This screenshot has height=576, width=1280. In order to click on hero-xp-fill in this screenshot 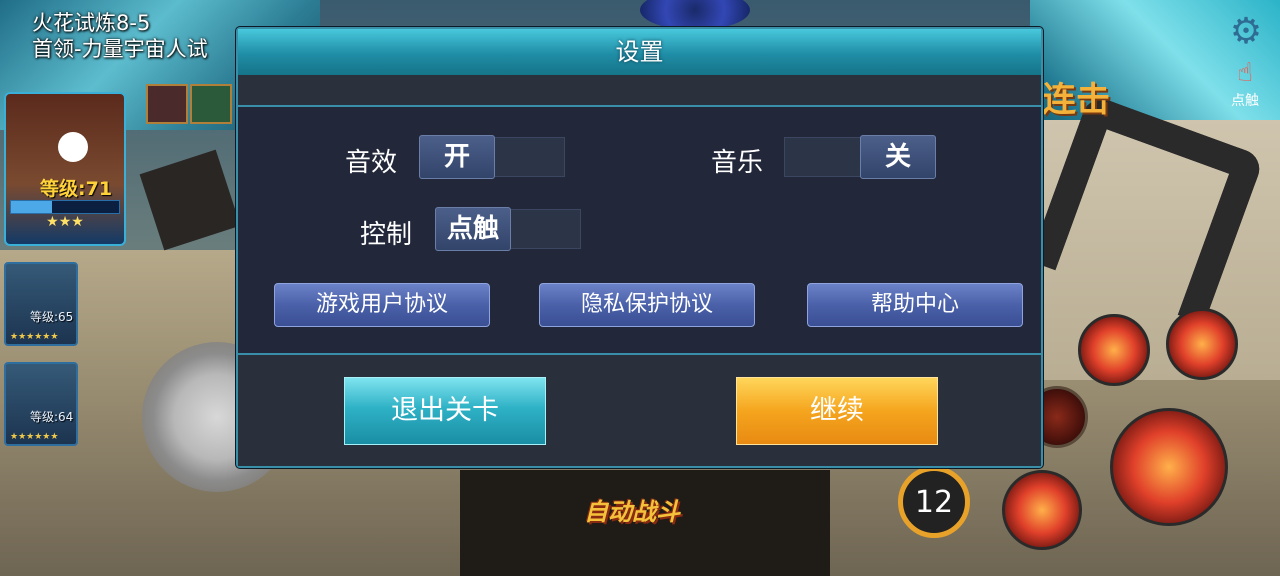, I will do `click(32, 207)`.